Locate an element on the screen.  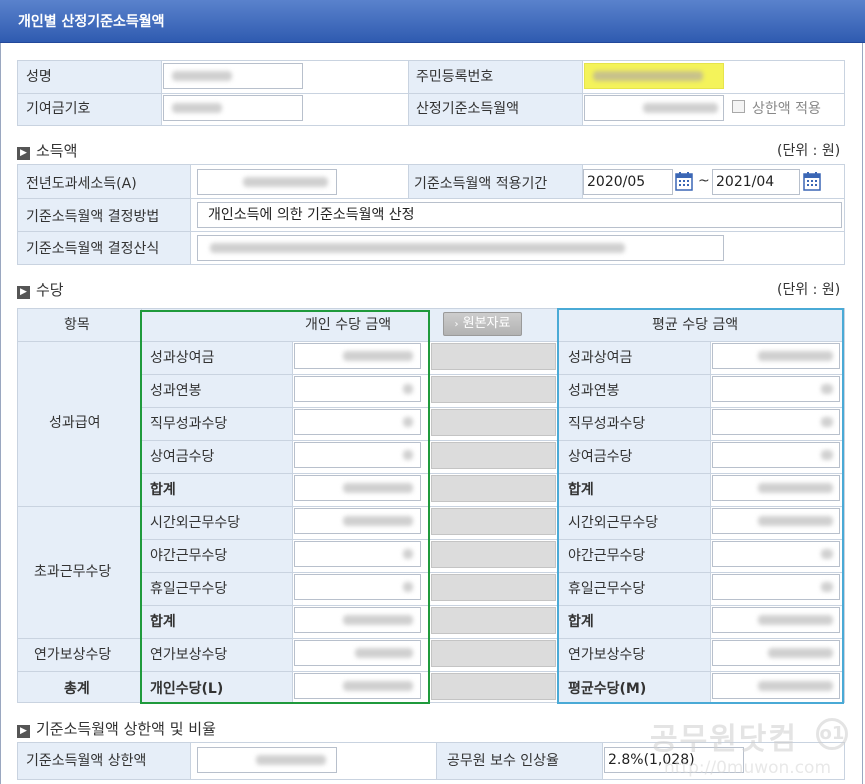
watermark-url: http://0muwon.com is located at coordinates (748, 768).